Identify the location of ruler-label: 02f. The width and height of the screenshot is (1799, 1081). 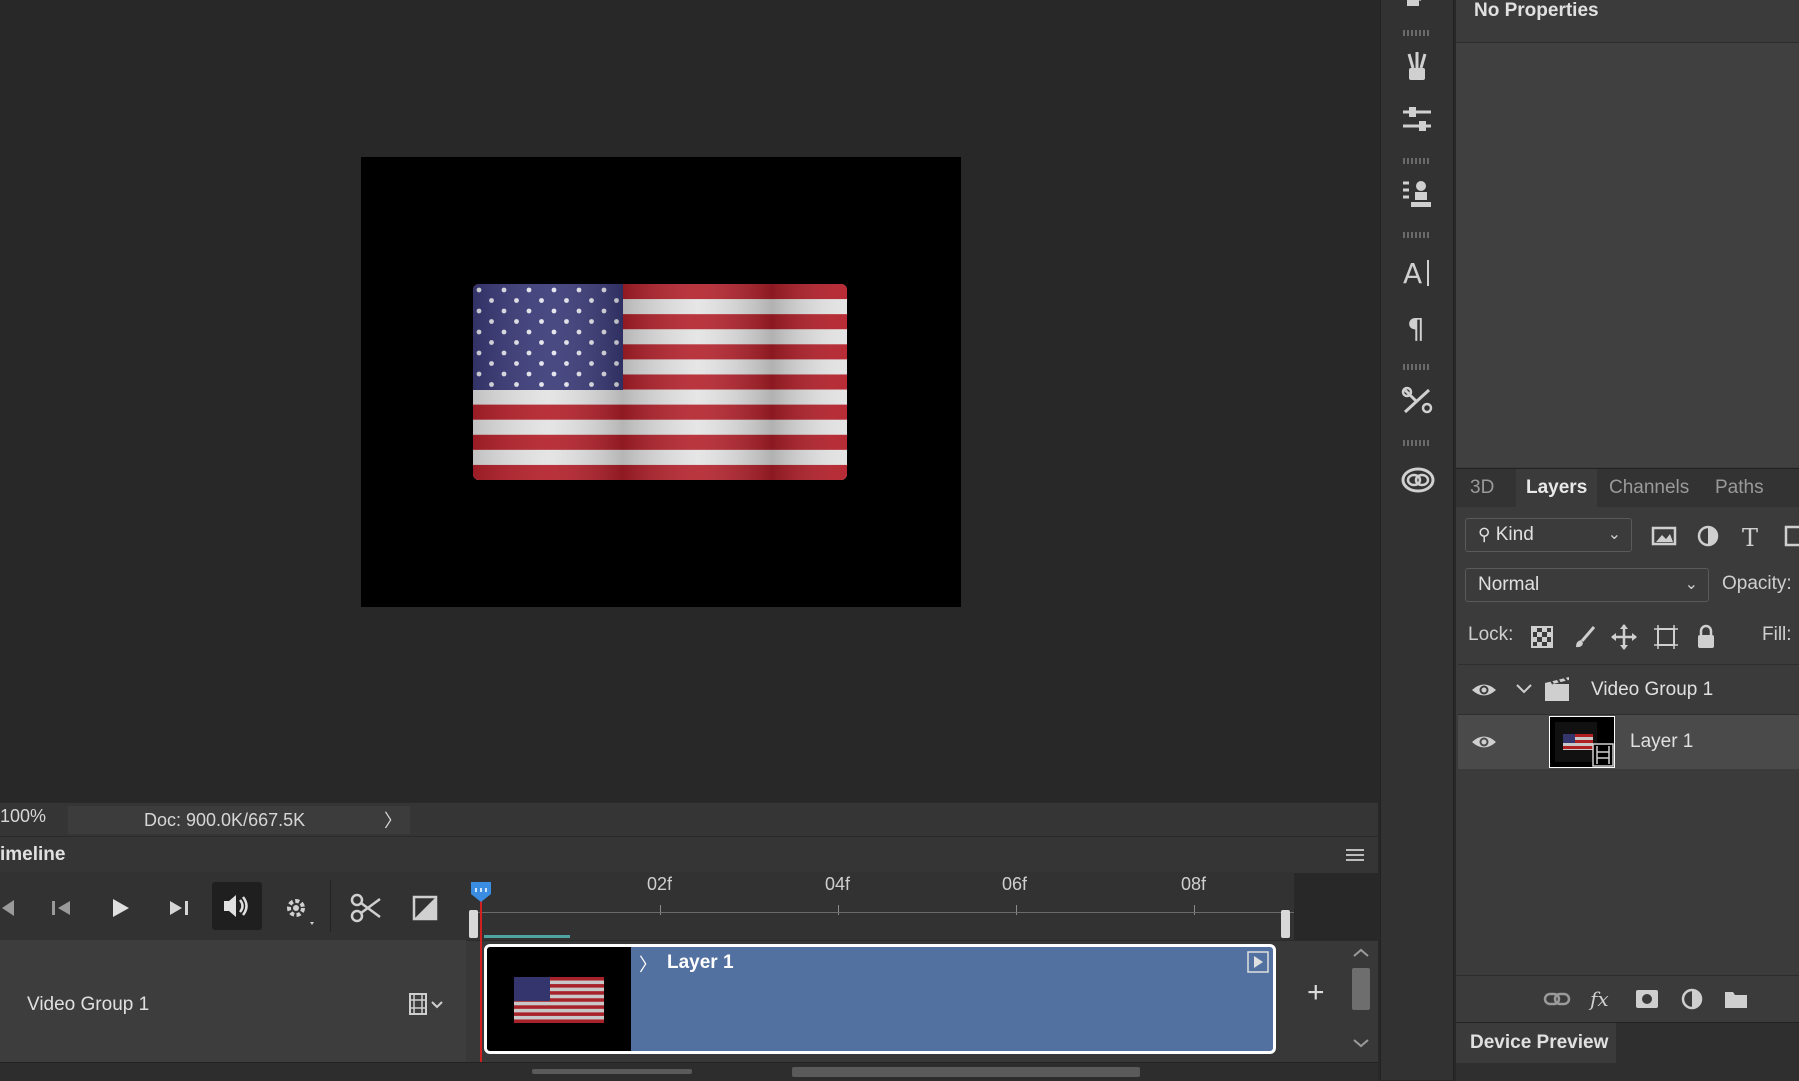
(660, 884).